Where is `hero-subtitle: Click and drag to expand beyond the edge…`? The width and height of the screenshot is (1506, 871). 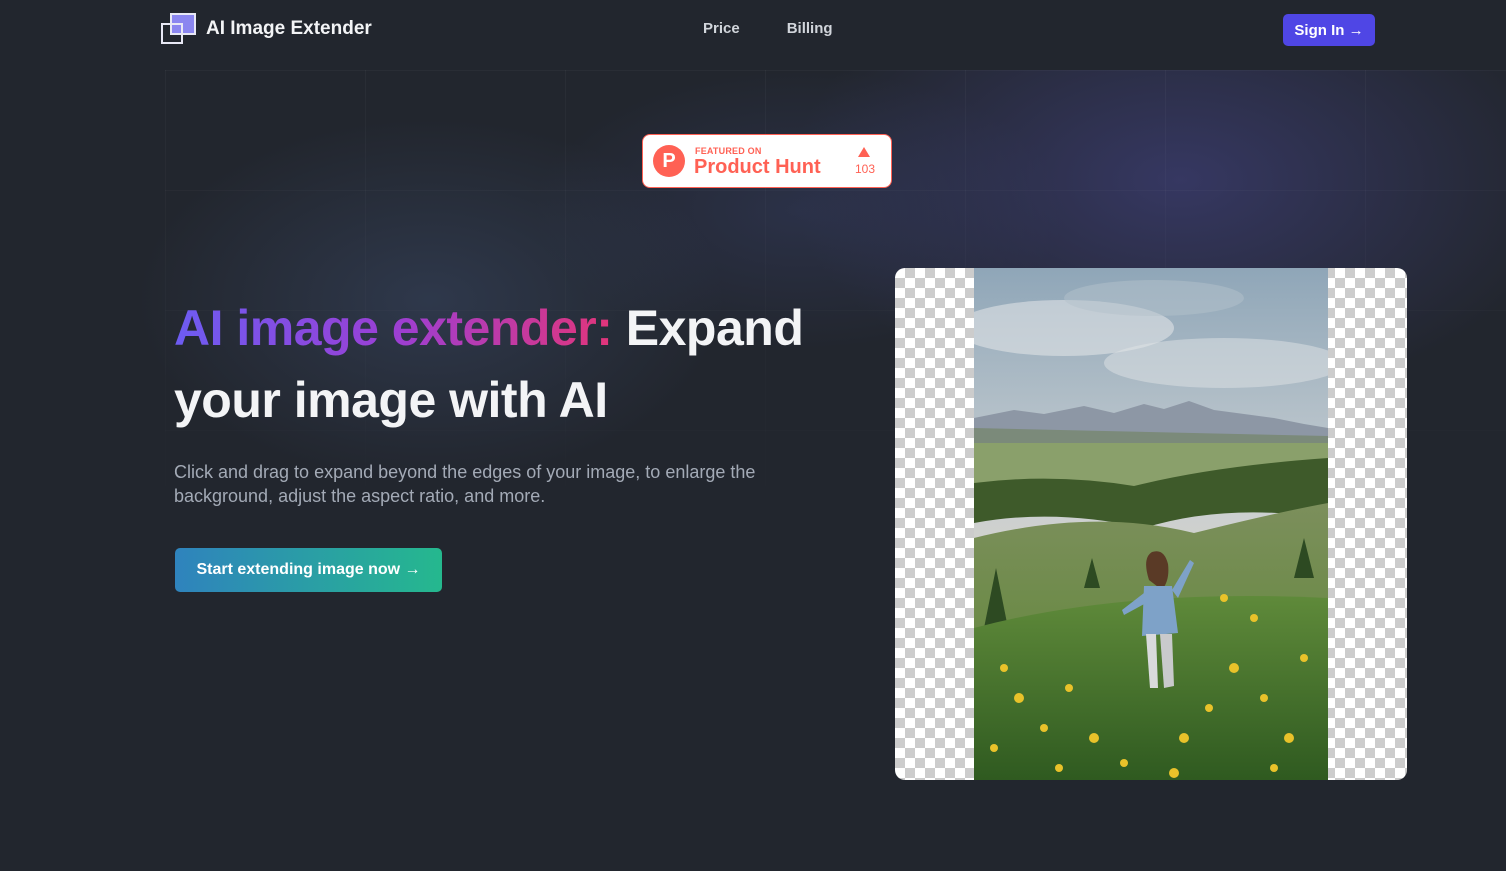
hero-subtitle: Click and drag to expand beyond the edge… is located at coordinates (465, 484).